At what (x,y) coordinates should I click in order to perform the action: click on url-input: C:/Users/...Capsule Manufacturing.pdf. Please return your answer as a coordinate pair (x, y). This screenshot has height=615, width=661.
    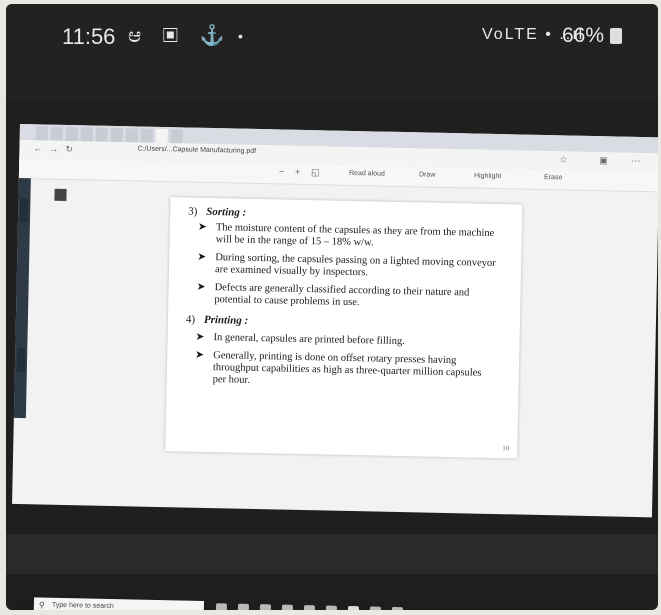
    Looking at the image, I should click on (196, 149).